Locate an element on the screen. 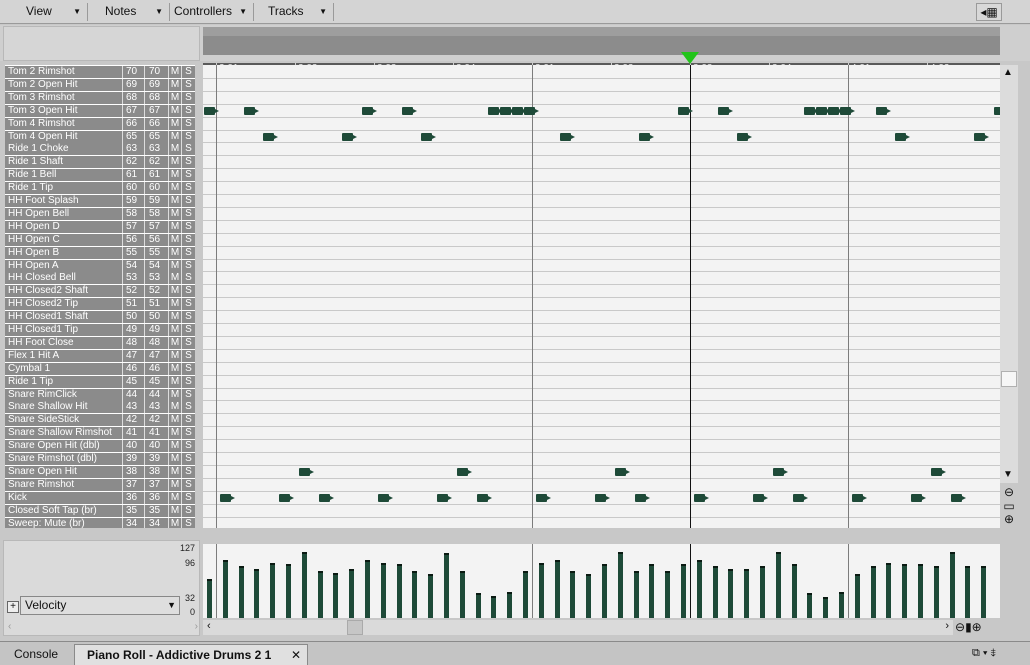  key-out-note: 48 is located at coordinates (156, 342).